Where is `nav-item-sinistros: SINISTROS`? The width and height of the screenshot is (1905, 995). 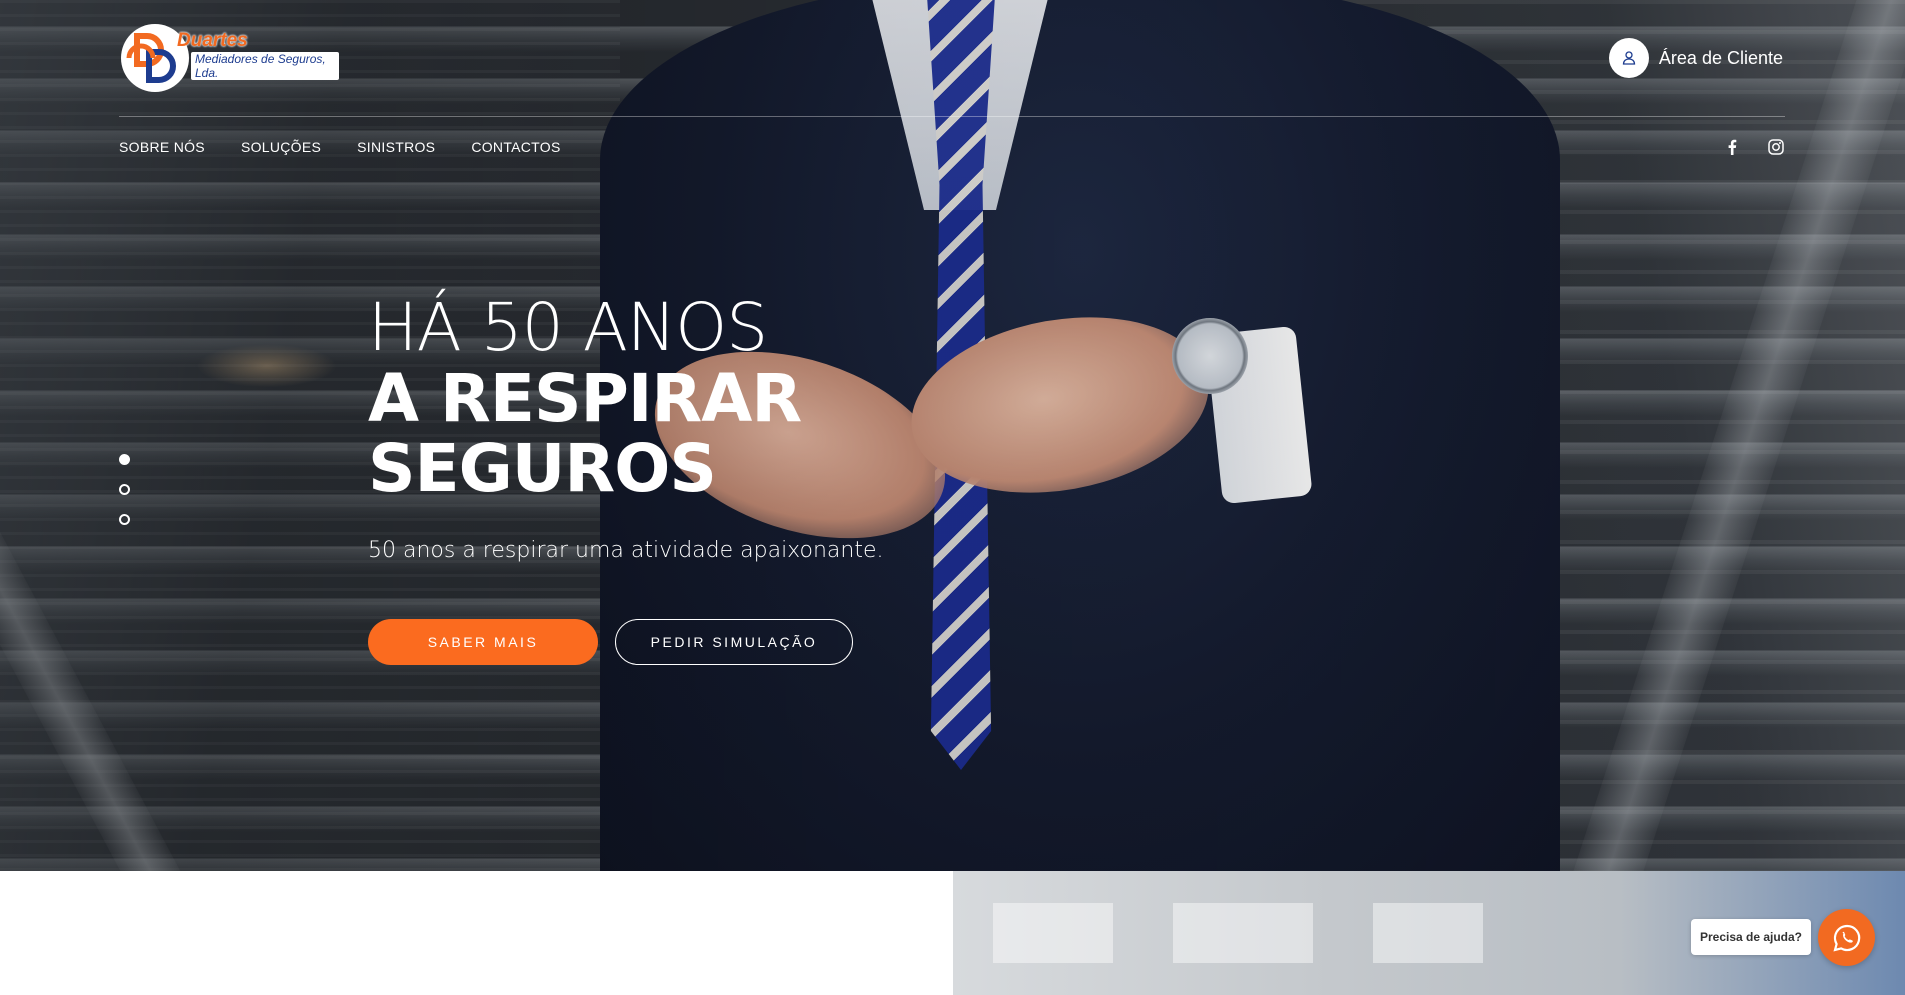 nav-item-sinistros: SINISTROS is located at coordinates (396, 147).